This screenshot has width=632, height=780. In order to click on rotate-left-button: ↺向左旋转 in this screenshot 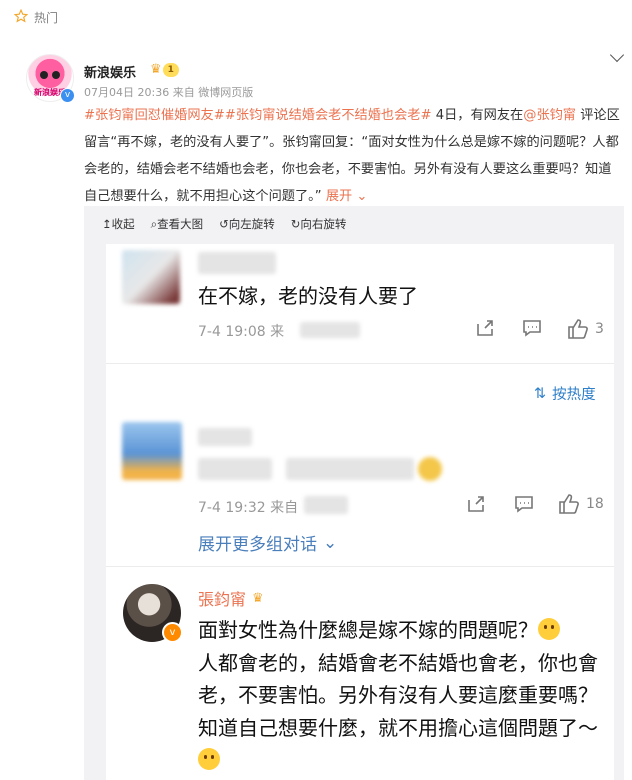, I will do `click(247, 224)`.